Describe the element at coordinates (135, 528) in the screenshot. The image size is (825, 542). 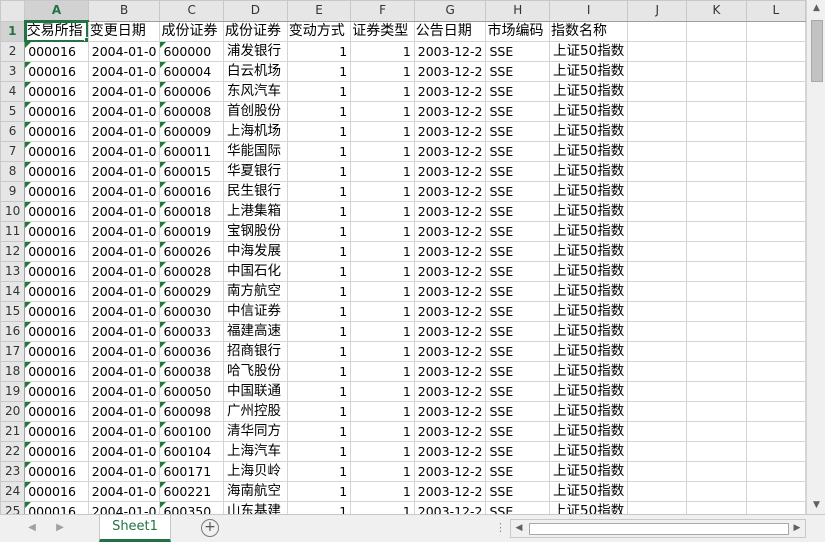
I see `sheet-tab-sheet1: Sheet1` at that location.